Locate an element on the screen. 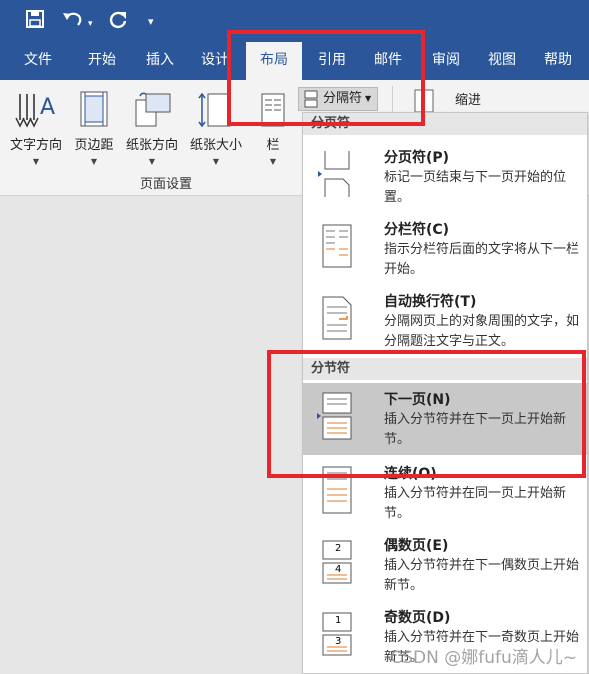  text-direction-icon: A is located at coordinates (36, 110).